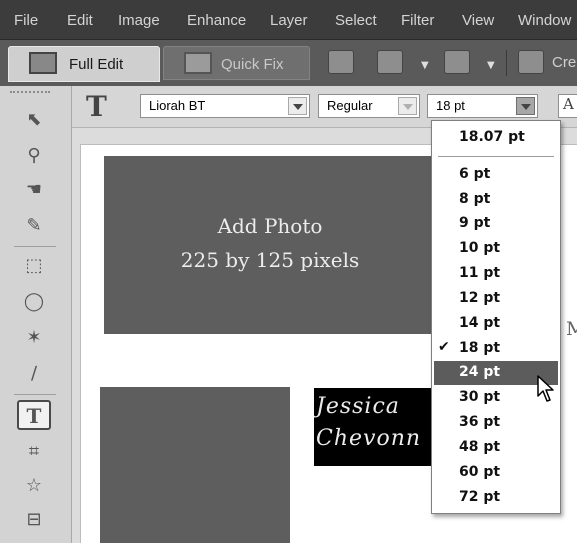 Image resolution: width=577 pixels, height=543 pixels. What do you see at coordinates (30, 92) in the screenshot?
I see `toolbox-grip` at bounding box center [30, 92].